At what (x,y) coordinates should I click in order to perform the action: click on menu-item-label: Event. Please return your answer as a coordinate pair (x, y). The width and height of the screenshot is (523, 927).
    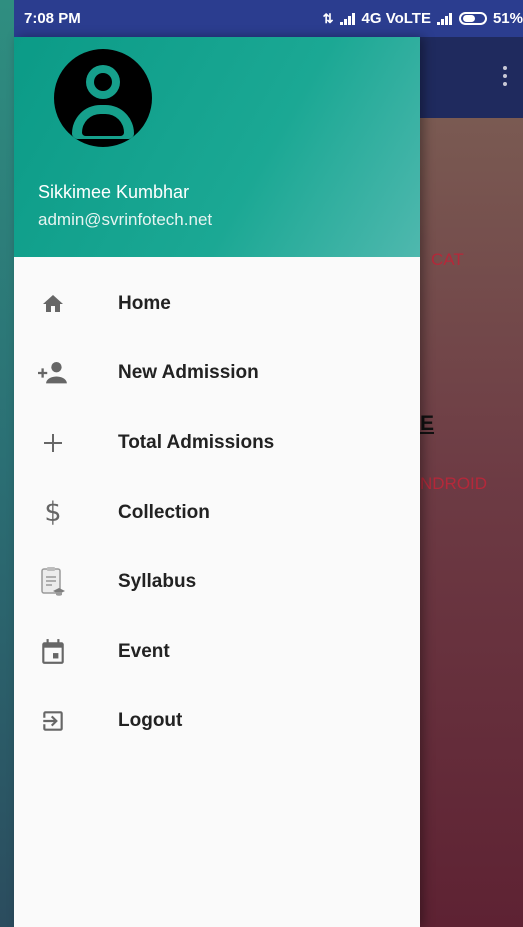
    Looking at the image, I should click on (144, 651).